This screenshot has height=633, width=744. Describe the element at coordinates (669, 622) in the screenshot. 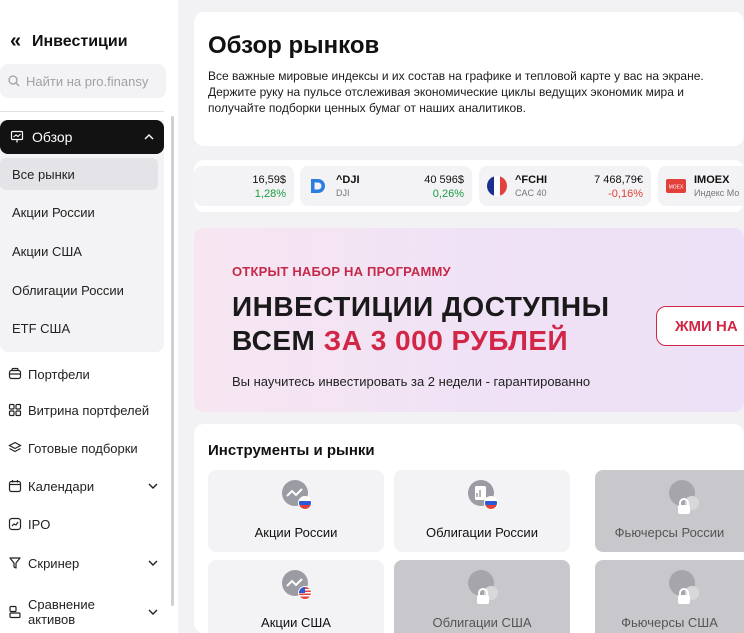

I see `tile-label: Фьючерсы США` at that location.